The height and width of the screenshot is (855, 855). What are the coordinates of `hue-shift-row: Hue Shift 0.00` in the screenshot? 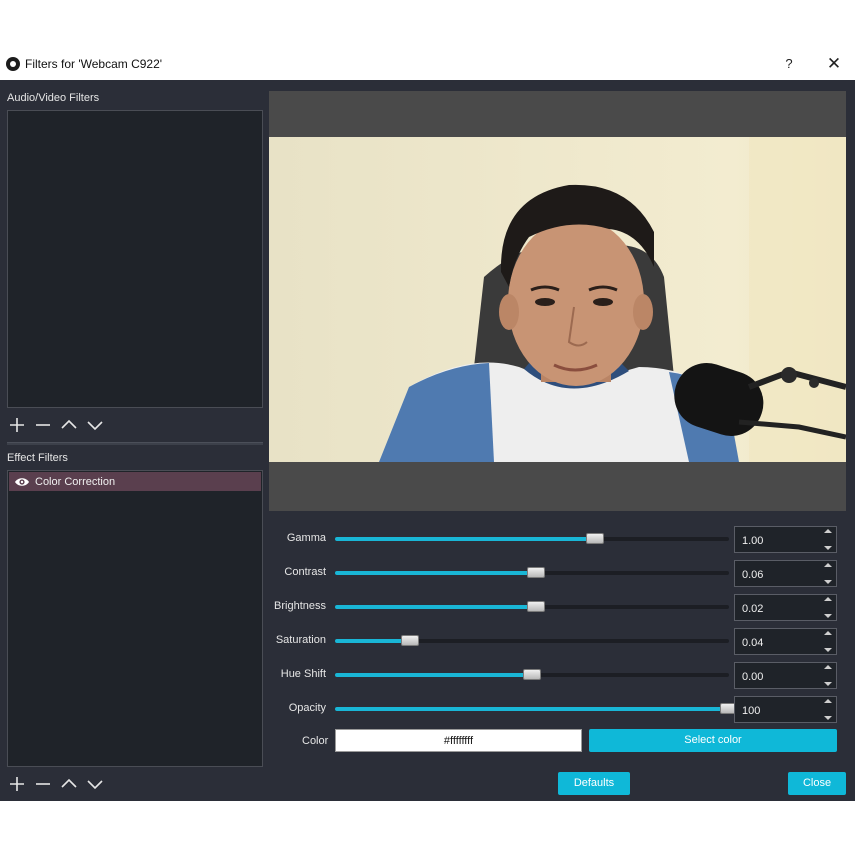 It's located at (559, 675).